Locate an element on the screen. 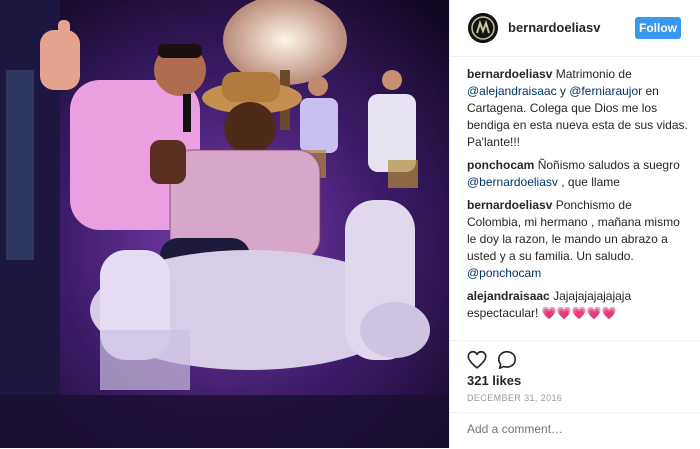 The image size is (700, 449). post-header: bernardoeliasv Follow is located at coordinates (575, 28).